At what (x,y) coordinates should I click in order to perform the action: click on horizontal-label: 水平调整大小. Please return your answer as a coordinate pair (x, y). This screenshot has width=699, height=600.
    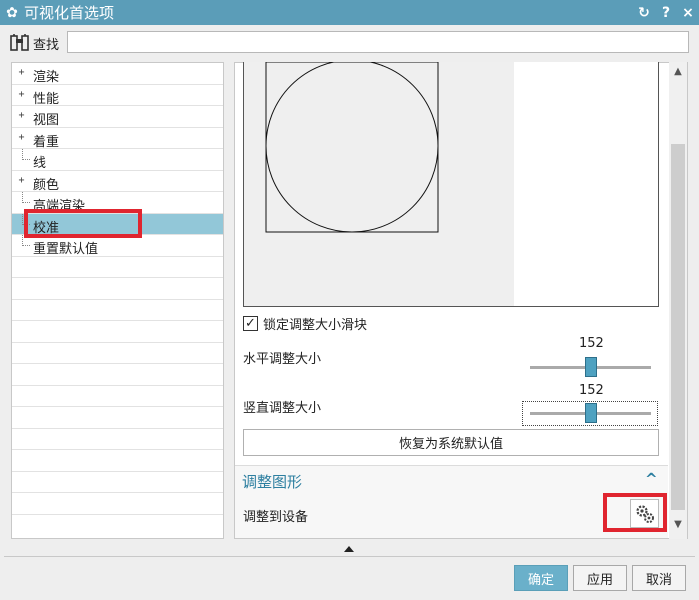
    Looking at the image, I should click on (282, 359).